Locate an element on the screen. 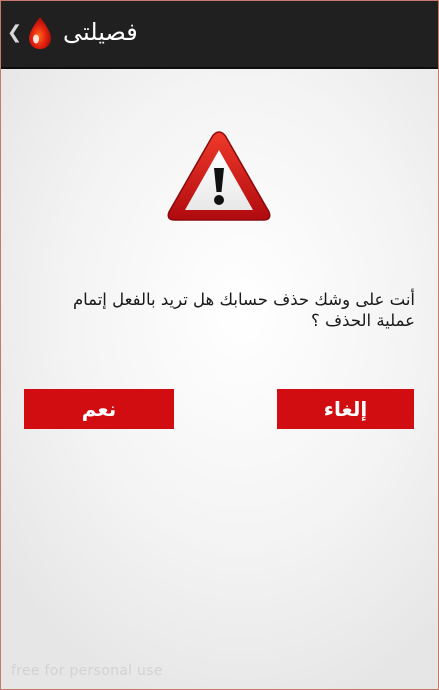 Image resolution: width=439 pixels, height=690 pixels. cancel-button: إلغاء is located at coordinates (345, 409).